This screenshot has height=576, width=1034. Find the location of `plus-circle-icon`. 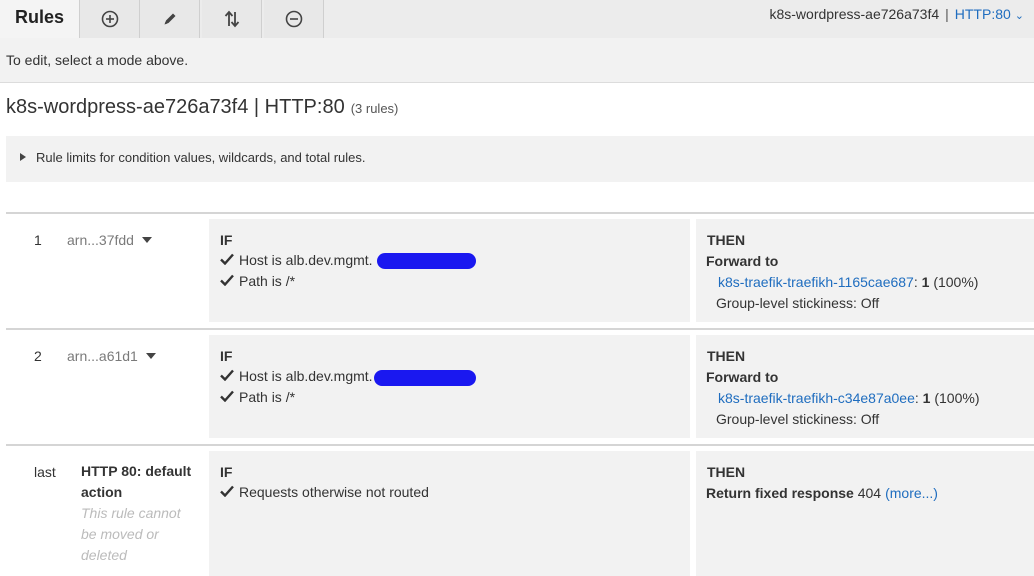

plus-circle-icon is located at coordinates (109, 19).